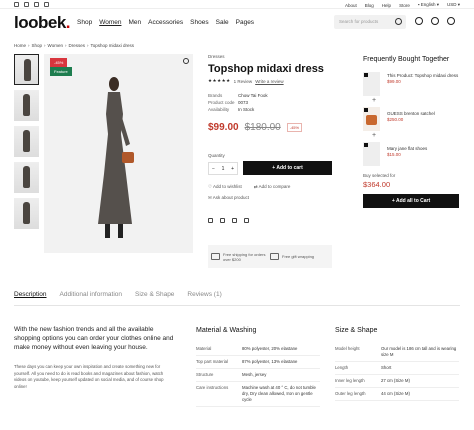 The image size is (474, 430). What do you see at coordinates (84, 22) in the screenshot?
I see `nav-shop: Shop` at bounding box center [84, 22].